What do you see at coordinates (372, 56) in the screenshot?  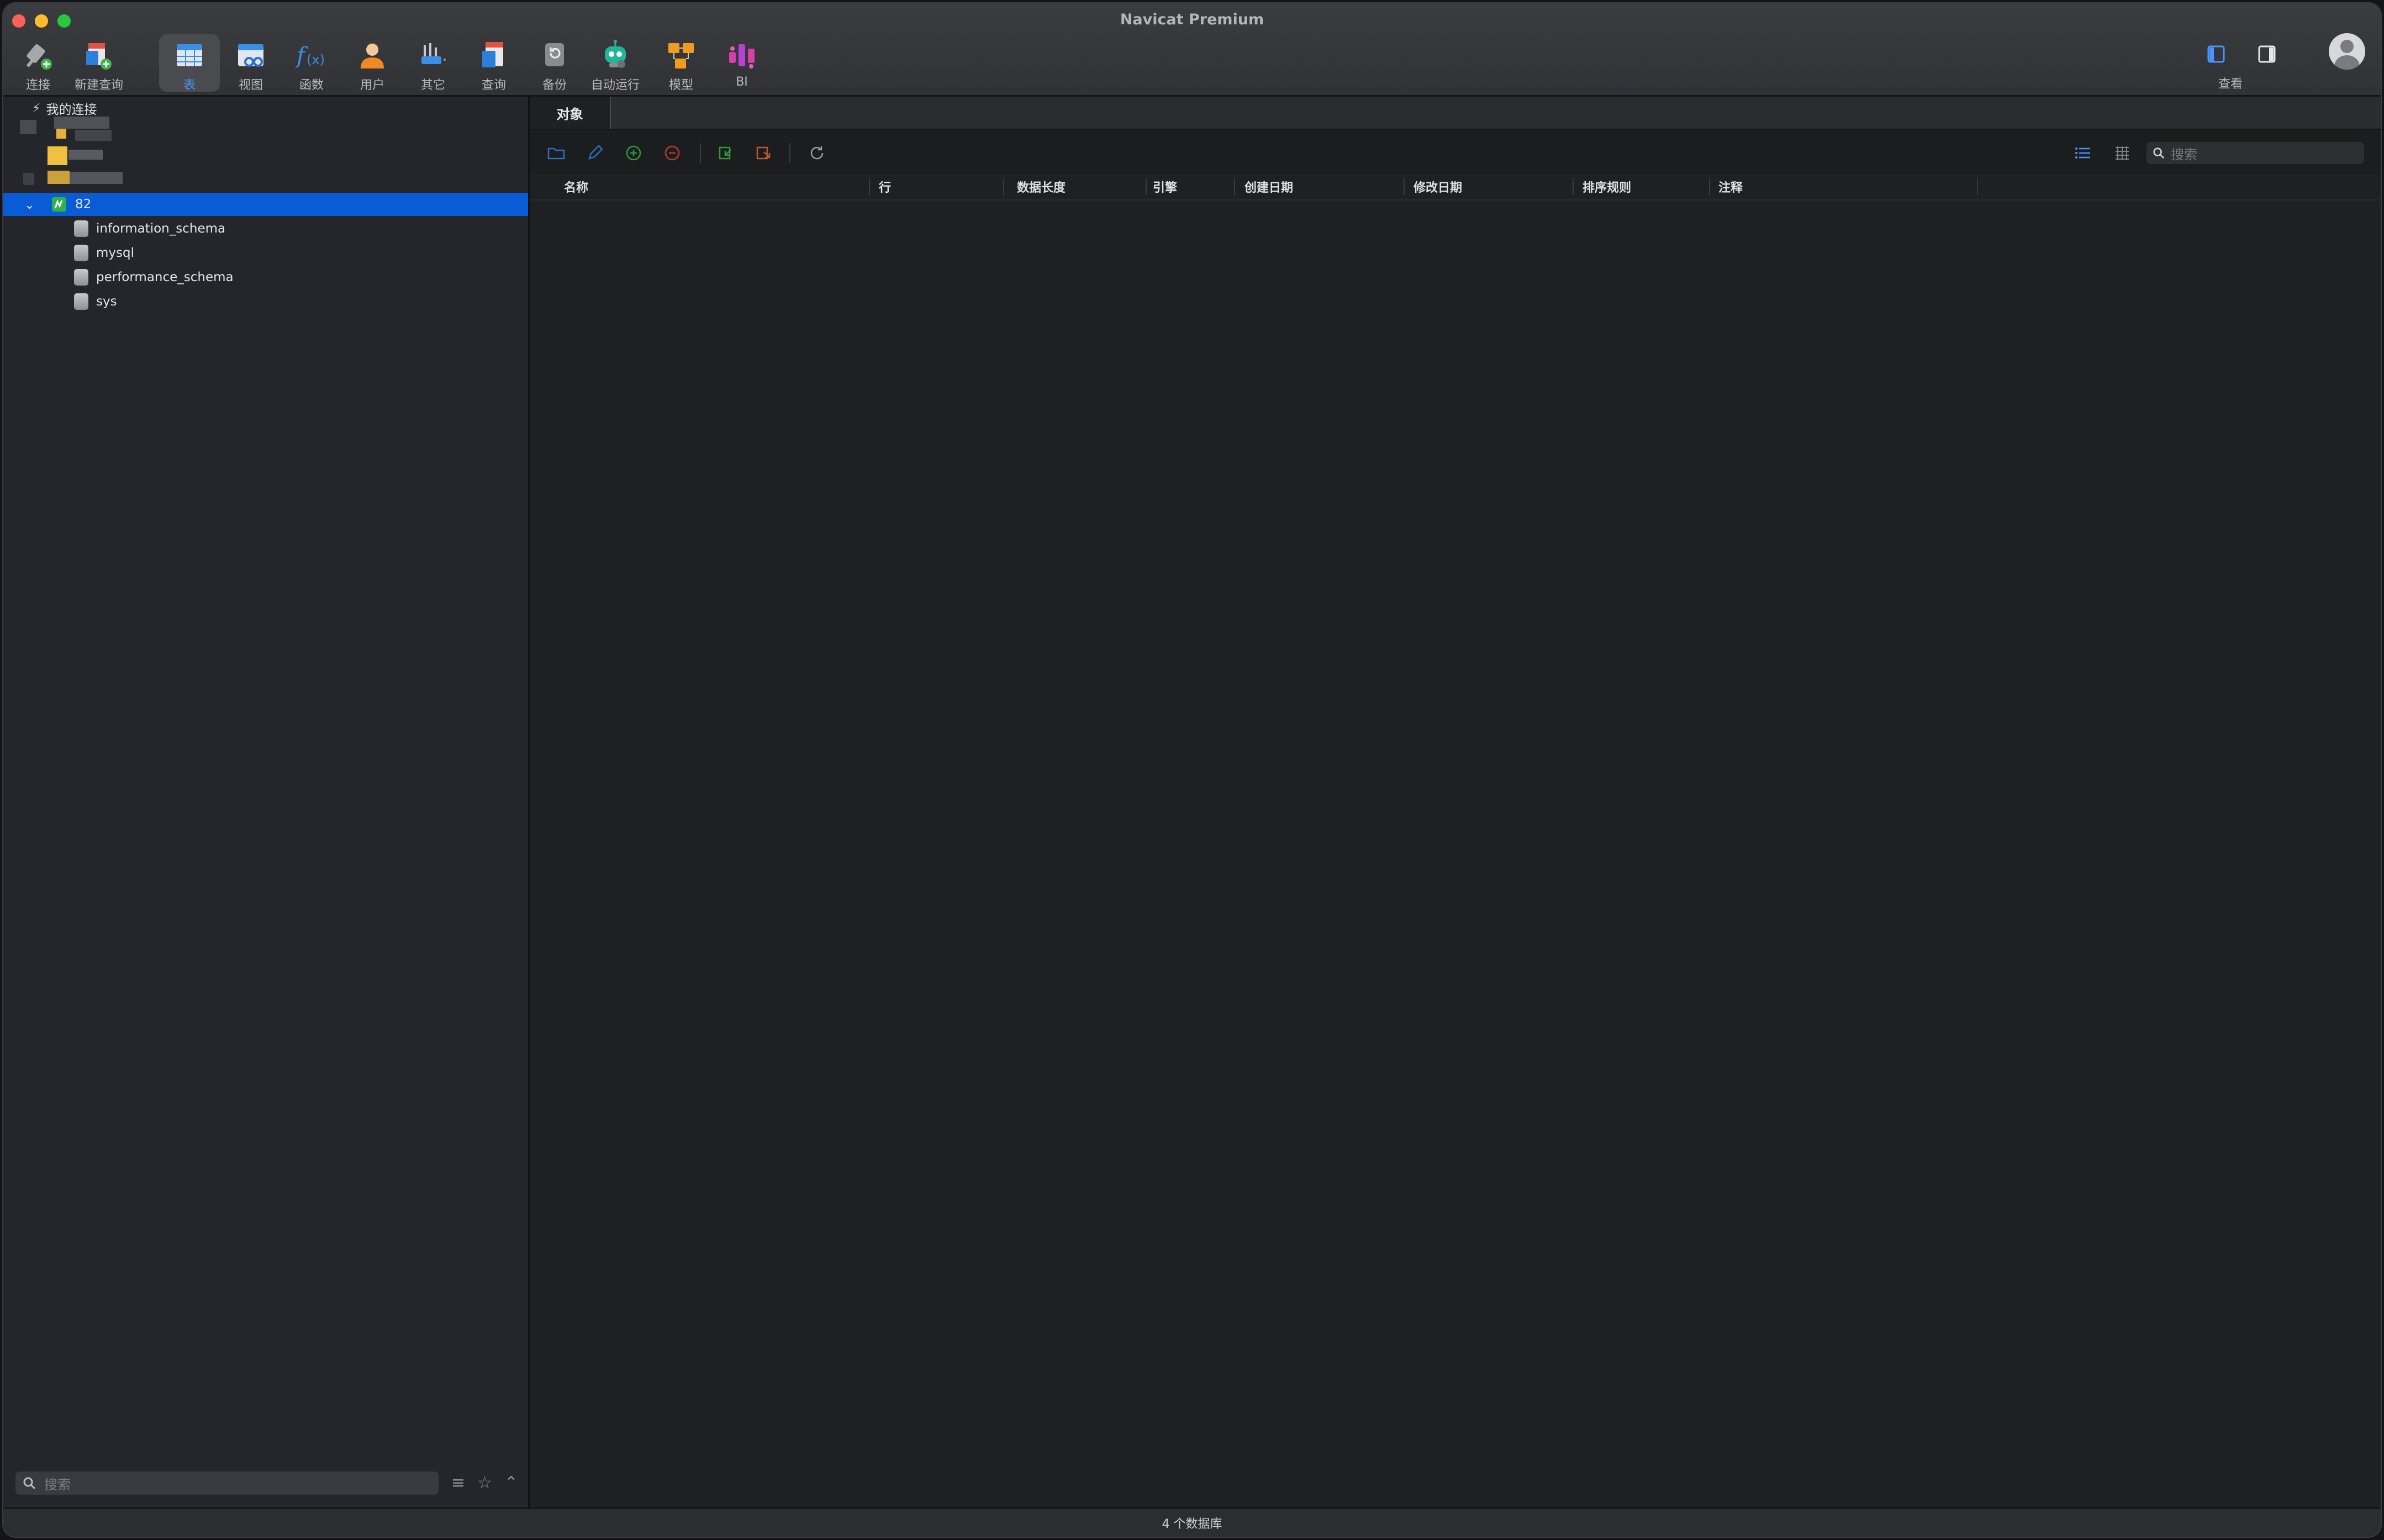 I see `user-icon` at bounding box center [372, 56].